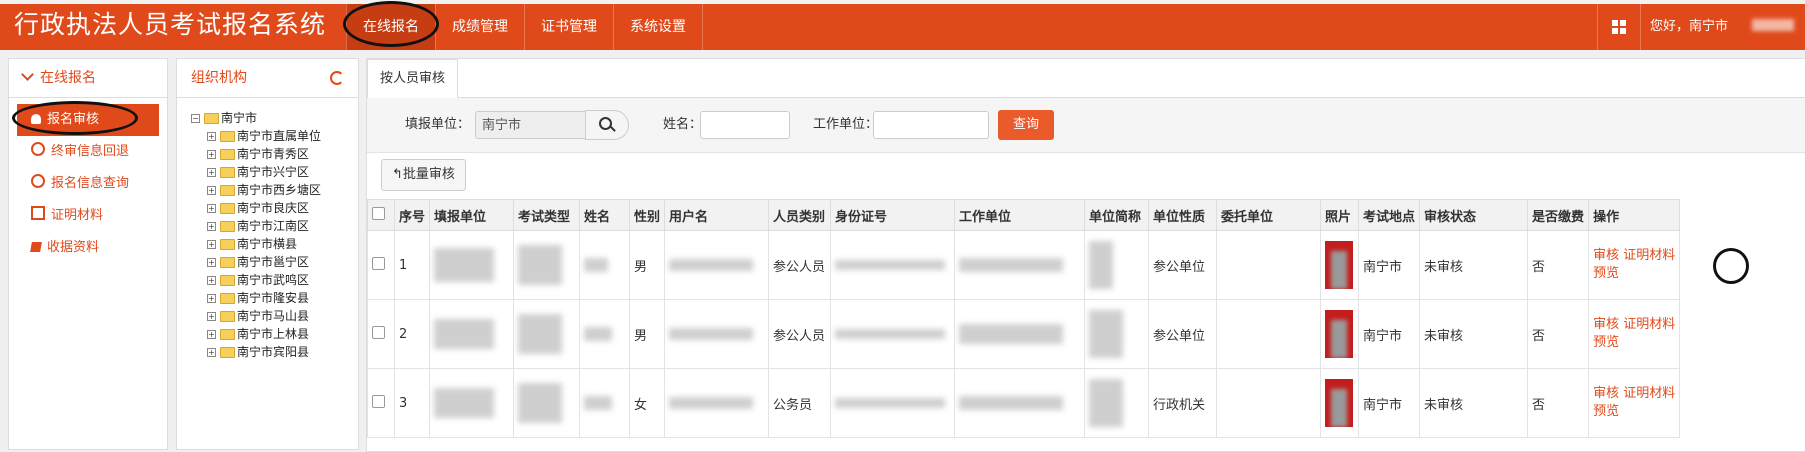 This screenshot has width=1805, height=452. What do you see at coordinates (438, 124) in the screenshot?
I see `unit-label: 填报单位：` at bounding box center [438, 124].